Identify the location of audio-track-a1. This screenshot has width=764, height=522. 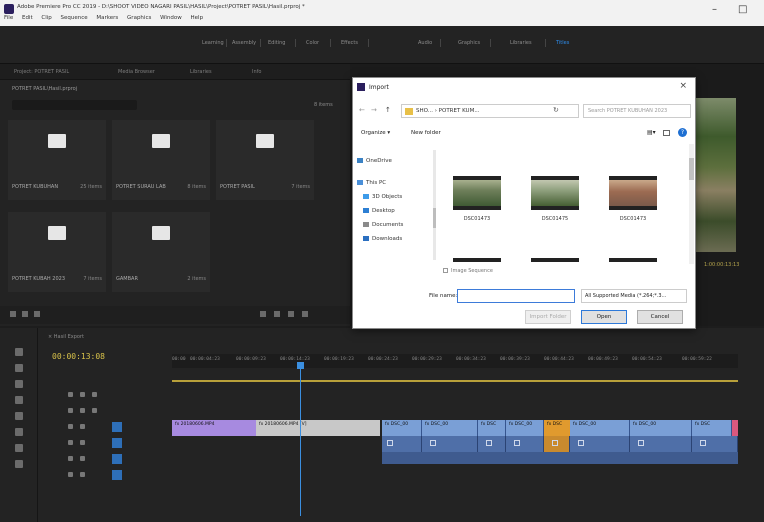
(560, 444).